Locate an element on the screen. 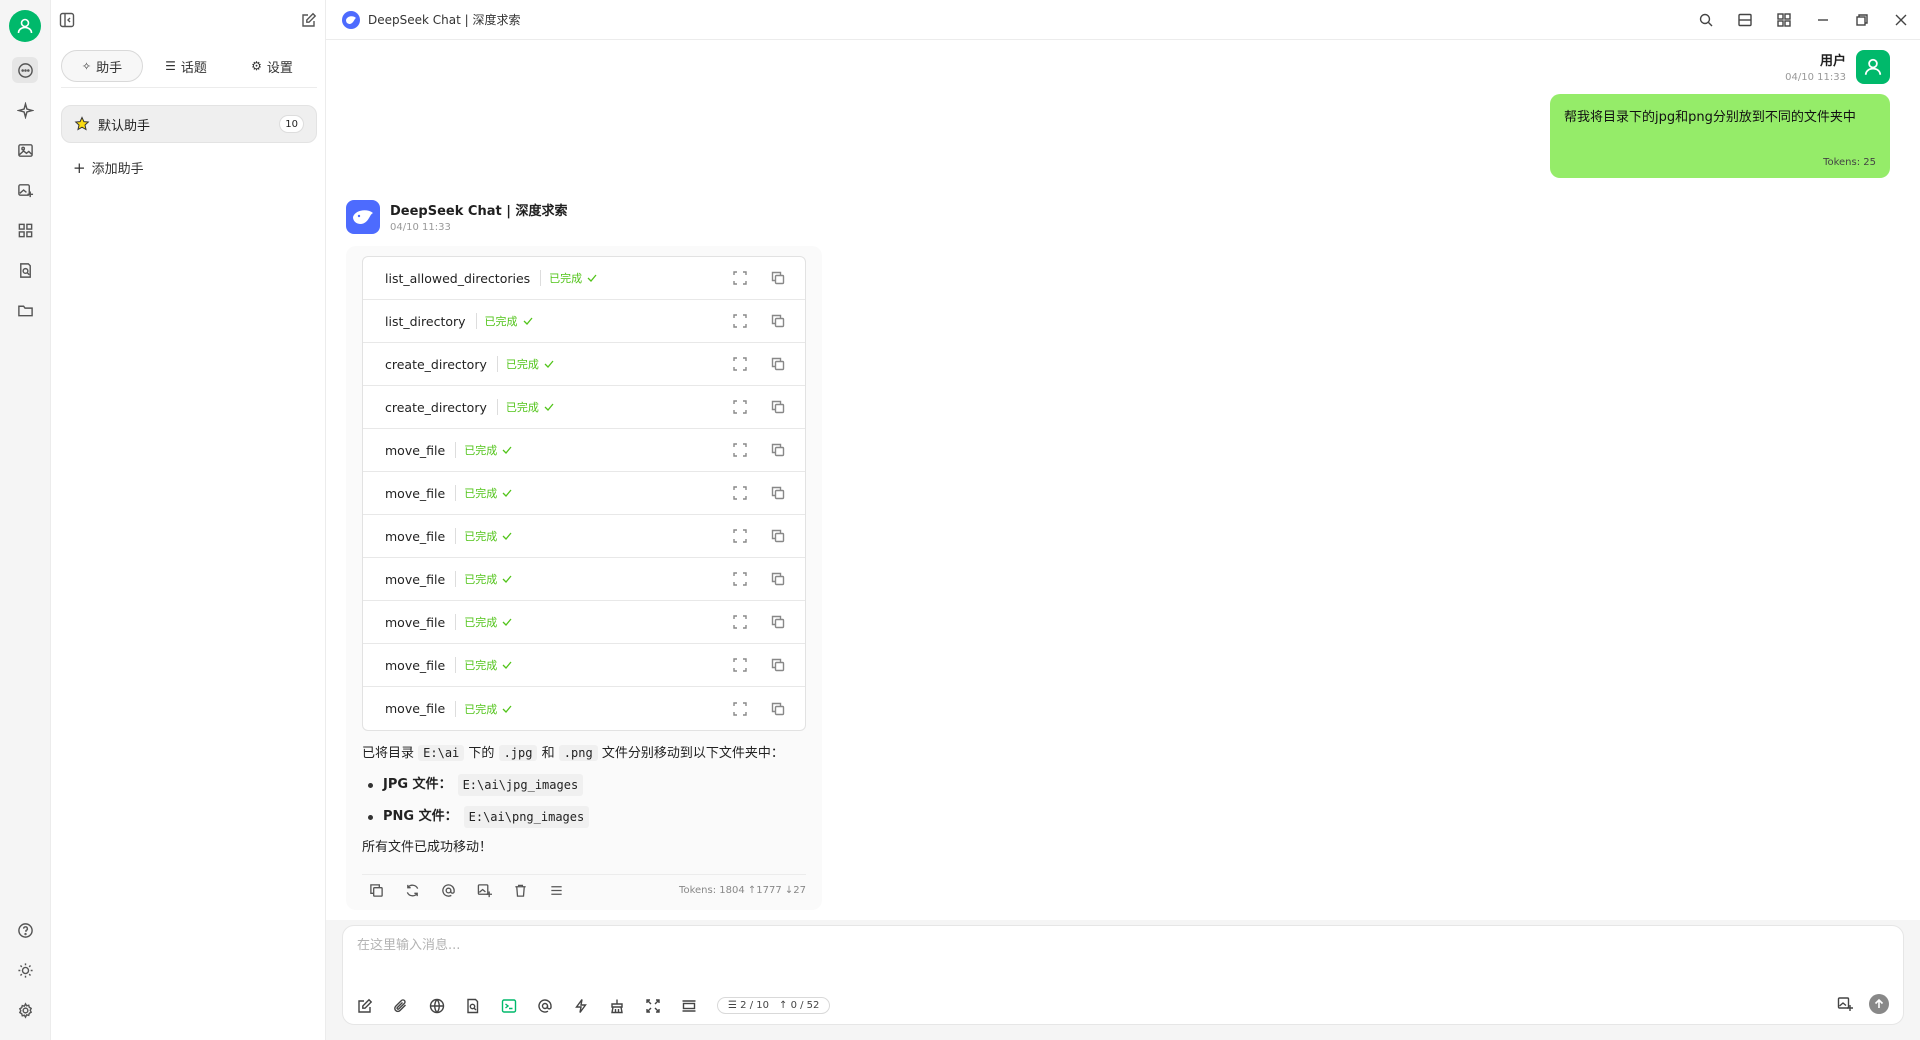  split-layout-icon is located at coordinates (1744, 20).